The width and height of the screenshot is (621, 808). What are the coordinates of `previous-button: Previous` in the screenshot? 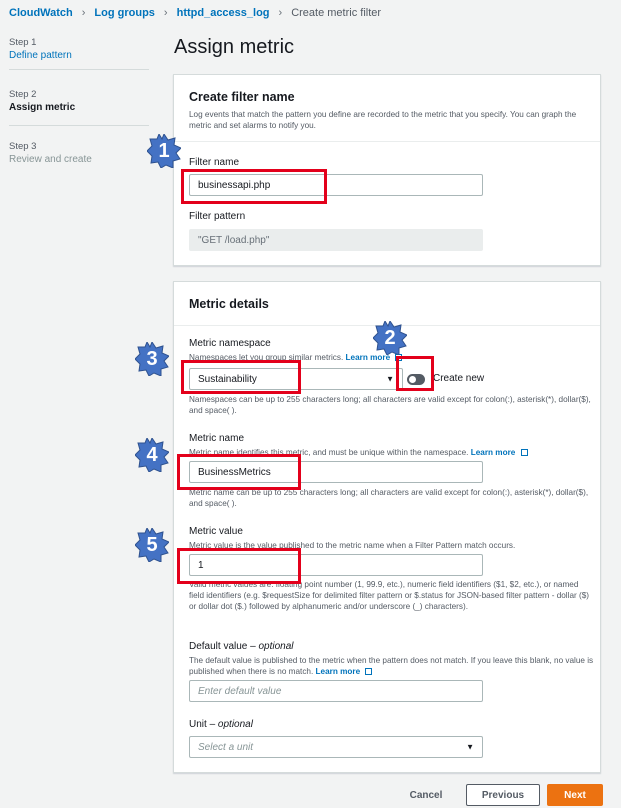 It's located at (503, 795).